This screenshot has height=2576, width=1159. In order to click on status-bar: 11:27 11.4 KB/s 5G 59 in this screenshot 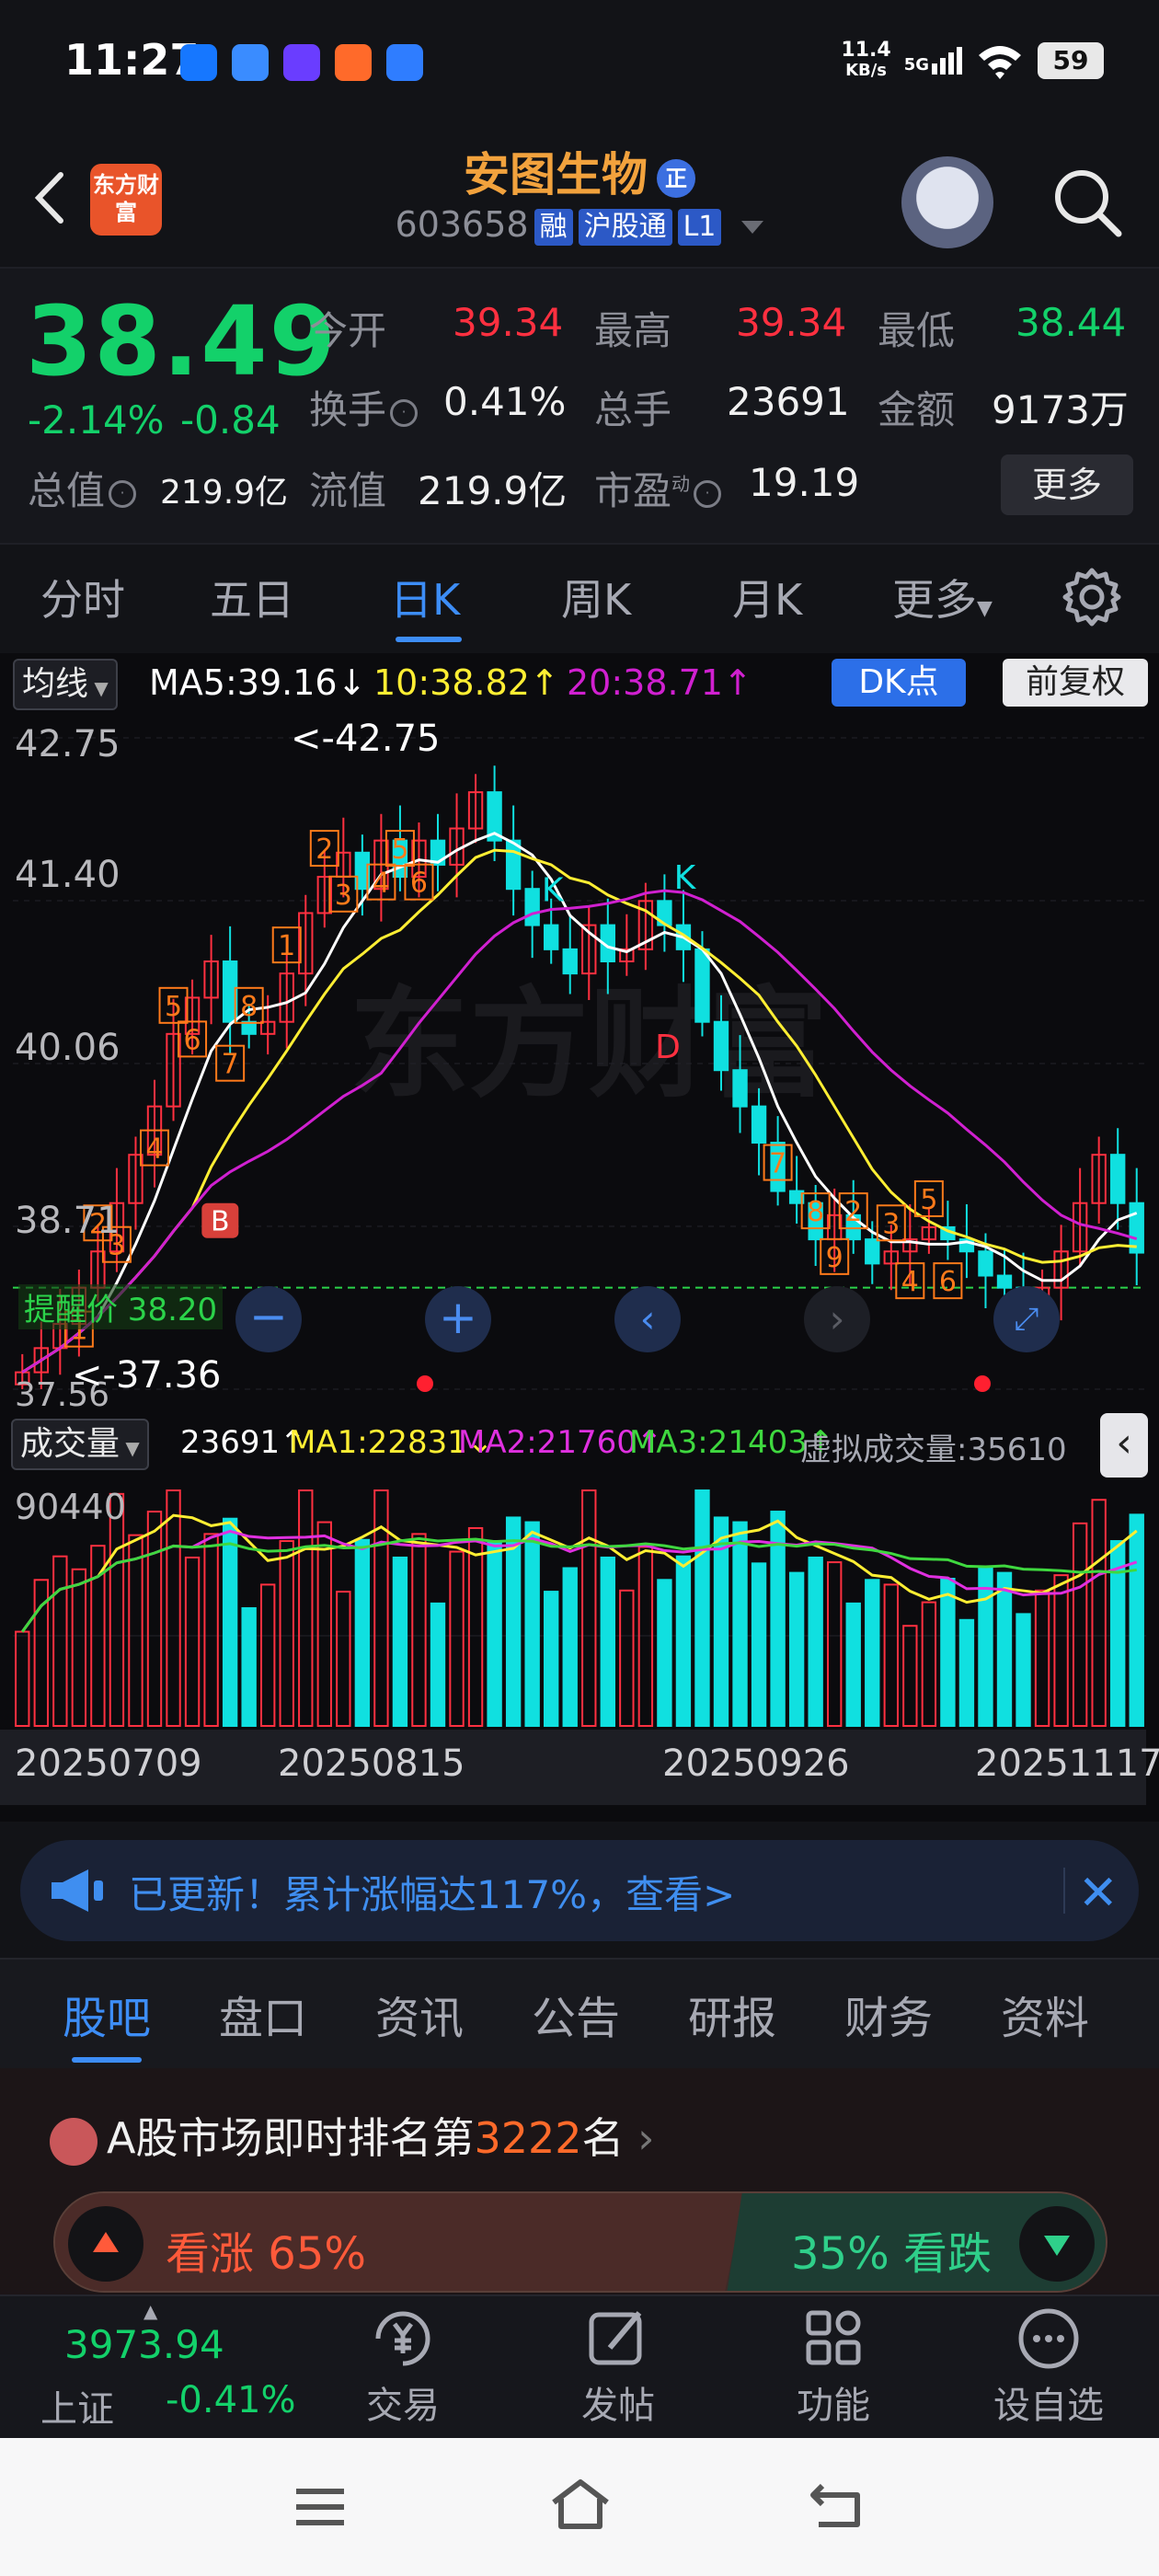, I will do `click(579, 64)`.